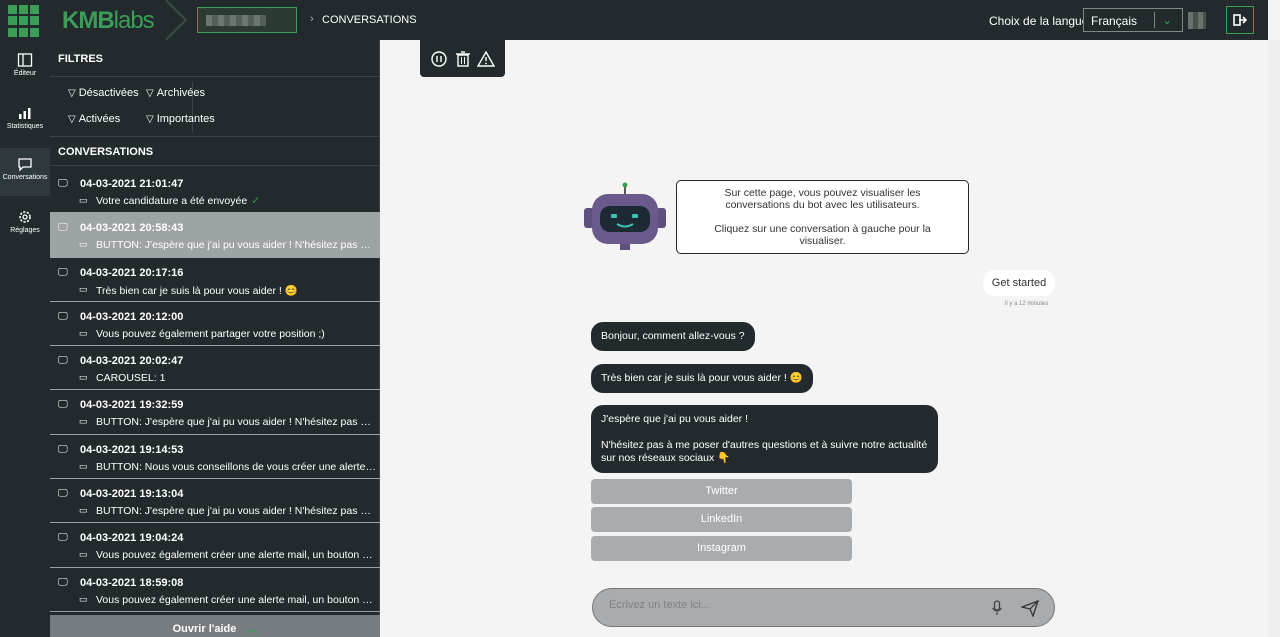  What do you see at coordinates (1167, 20) in the screenshot?
I see `chevron-down-icon: ⌄` at bounding box center [1167, 20].